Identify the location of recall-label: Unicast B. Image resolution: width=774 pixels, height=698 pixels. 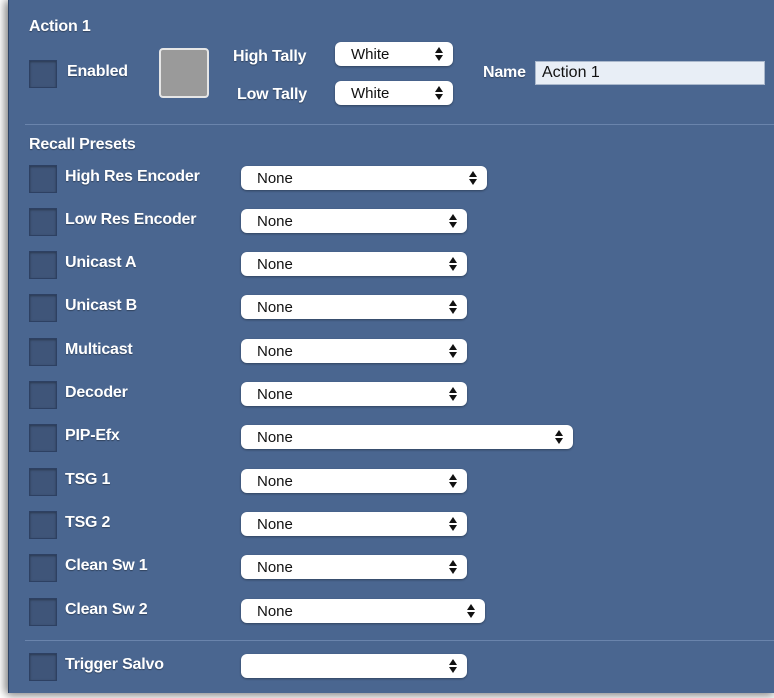
(101, 305).